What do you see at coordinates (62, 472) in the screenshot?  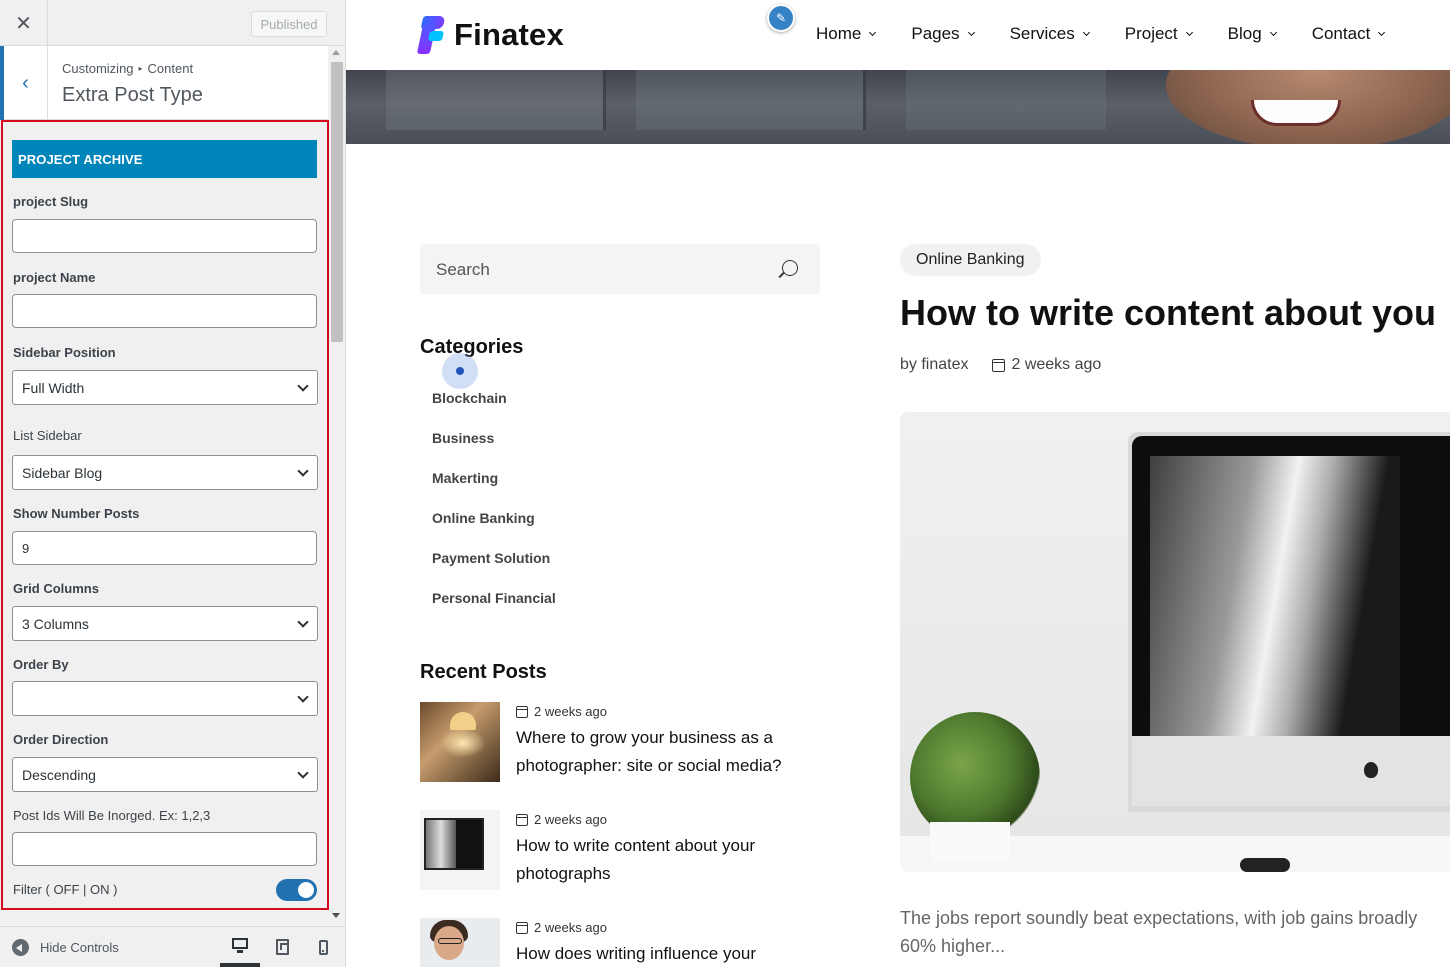 I see `list-sidebar-value: Sidebar Blog` at bounding box center [62, 472].